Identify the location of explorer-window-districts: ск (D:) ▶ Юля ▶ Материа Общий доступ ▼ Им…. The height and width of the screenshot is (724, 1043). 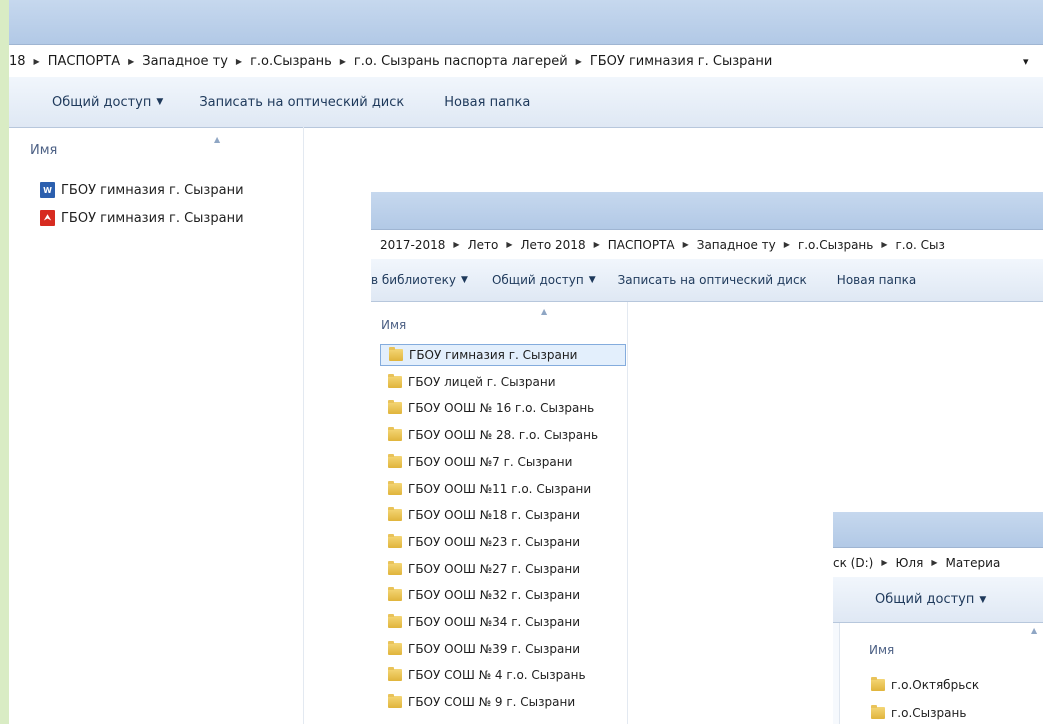
(938, 618).